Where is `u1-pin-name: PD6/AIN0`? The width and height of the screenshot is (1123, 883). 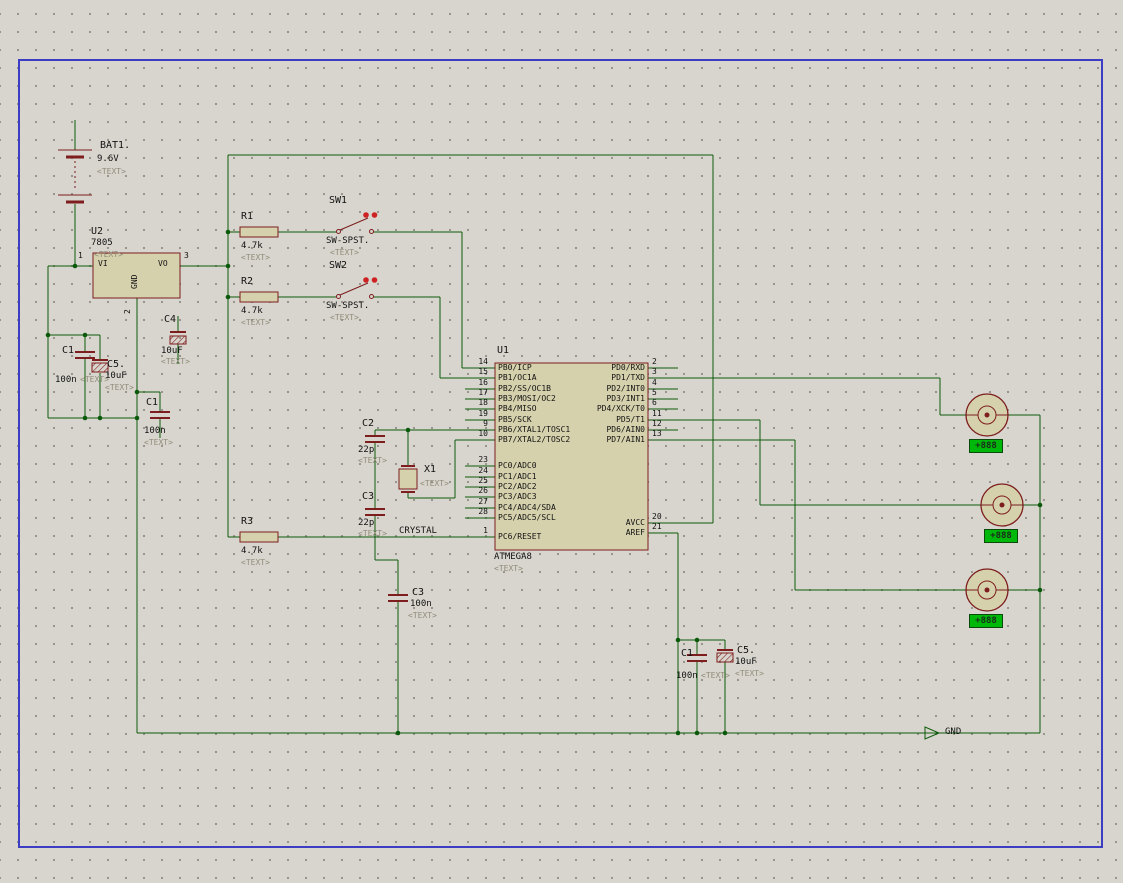
u1-pin-name: PD6/AIN0 is located at coordinates (625, 429).